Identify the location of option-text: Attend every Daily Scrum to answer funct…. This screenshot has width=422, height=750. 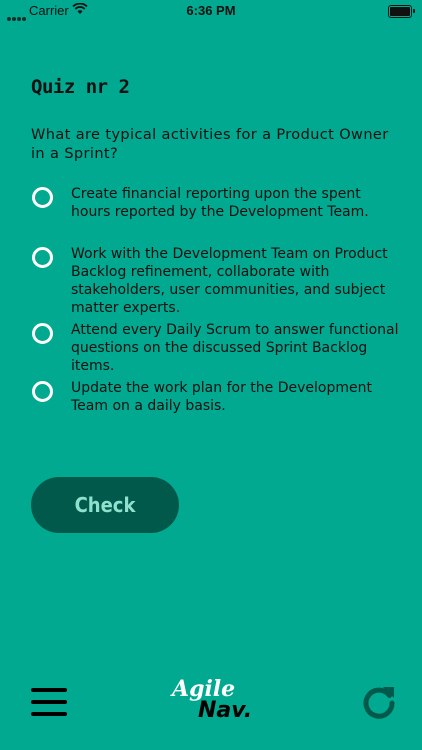
(235, 348).